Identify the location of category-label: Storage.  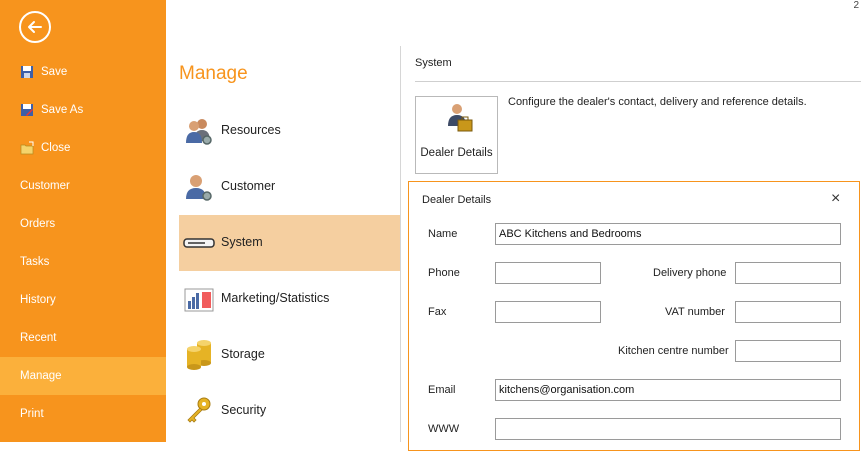
(243, 354).